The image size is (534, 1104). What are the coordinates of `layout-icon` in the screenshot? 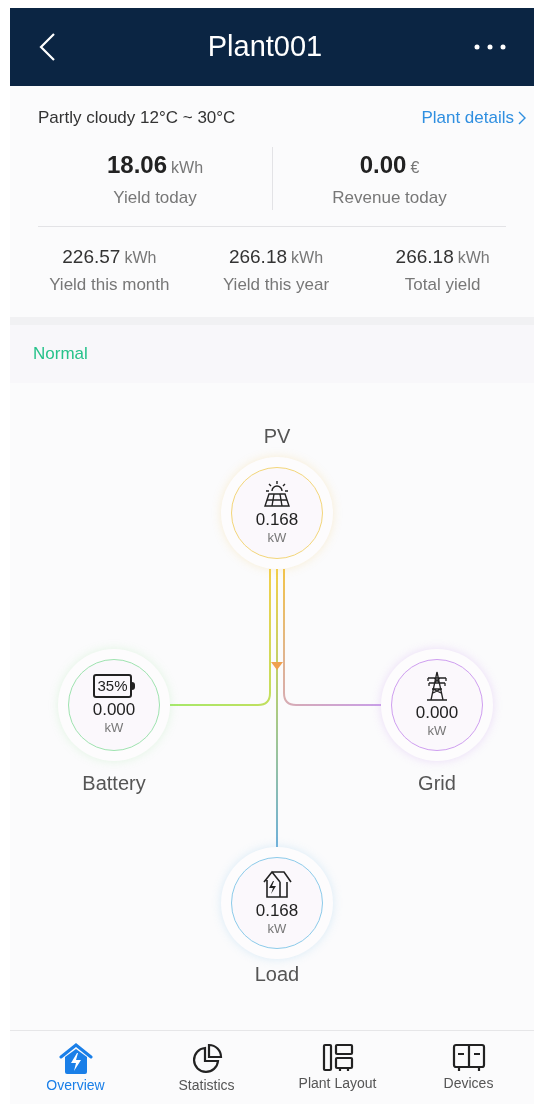 It's located at (337, 1058).